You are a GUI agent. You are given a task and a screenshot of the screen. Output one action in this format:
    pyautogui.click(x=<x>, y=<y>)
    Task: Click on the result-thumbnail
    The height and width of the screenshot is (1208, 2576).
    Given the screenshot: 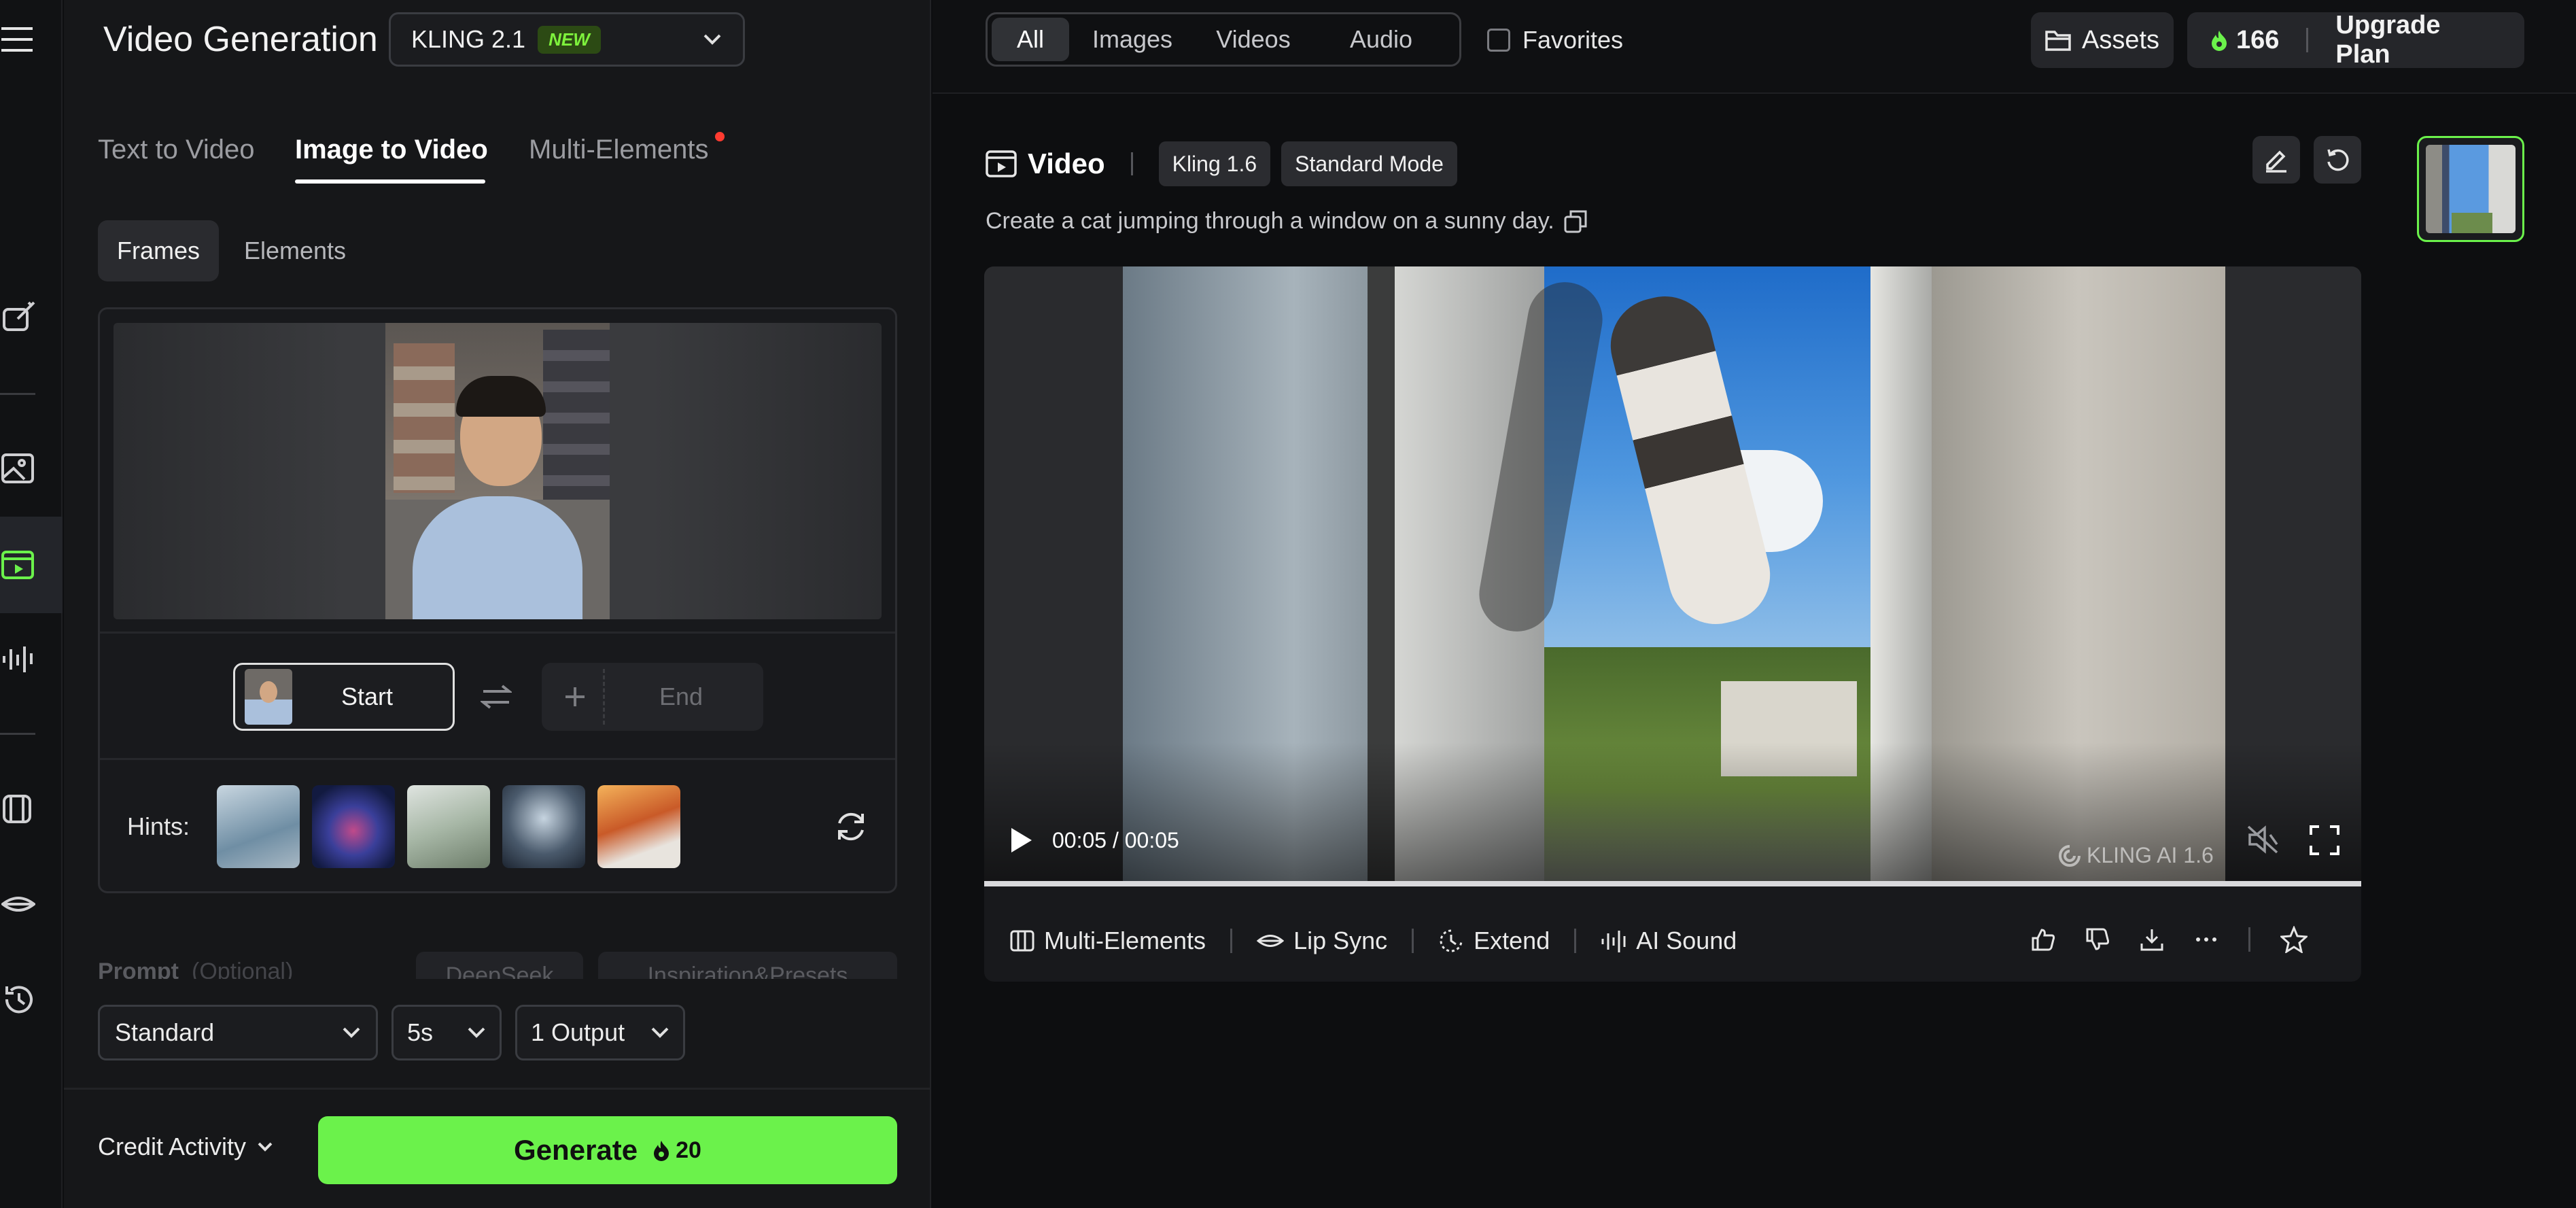 What is the action you would take?
    pyautogui.click(x=2470, y=189)
    